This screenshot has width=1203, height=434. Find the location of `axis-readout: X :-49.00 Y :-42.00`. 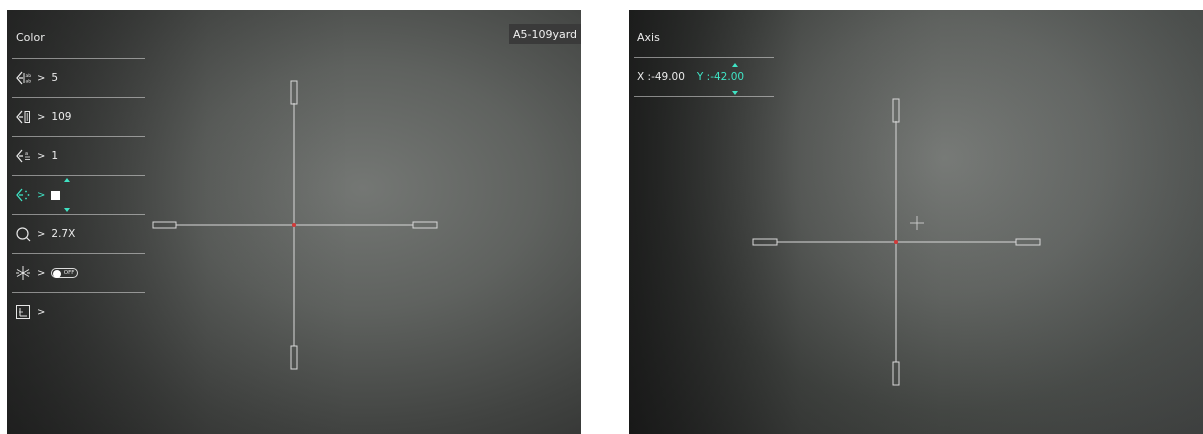

axis-readout: X :-49.00 Y :-42.00 is located at coordinates (690, 77).